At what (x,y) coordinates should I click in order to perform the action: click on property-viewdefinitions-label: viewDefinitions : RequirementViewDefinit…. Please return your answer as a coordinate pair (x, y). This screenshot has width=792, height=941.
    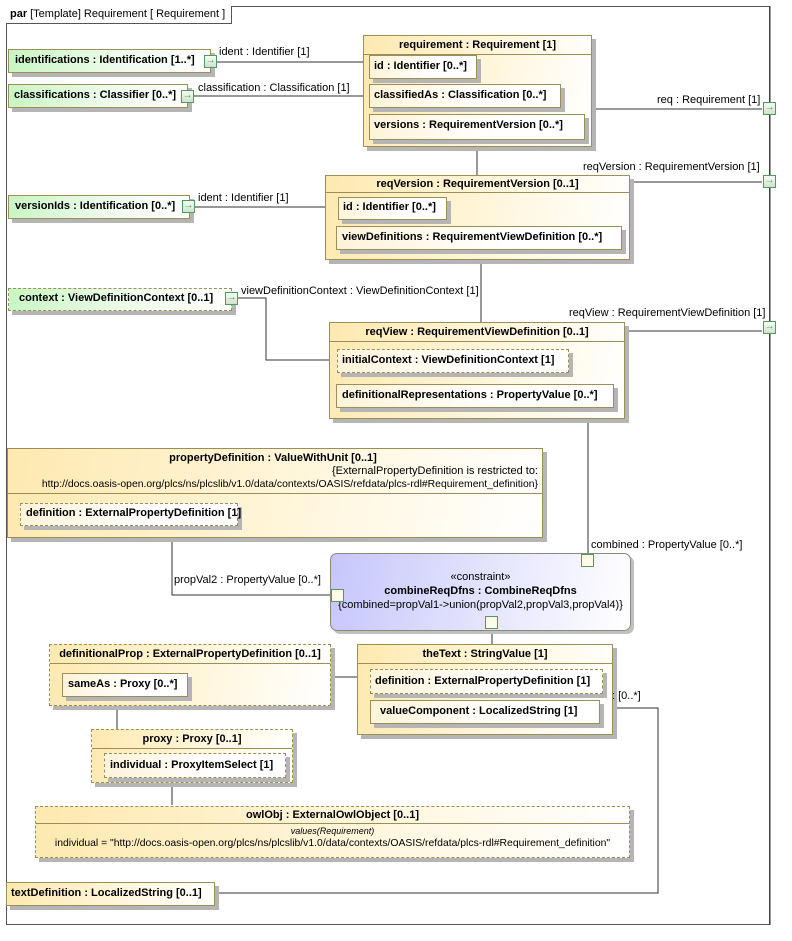
    Looking at the image, I should click on (472, 237).